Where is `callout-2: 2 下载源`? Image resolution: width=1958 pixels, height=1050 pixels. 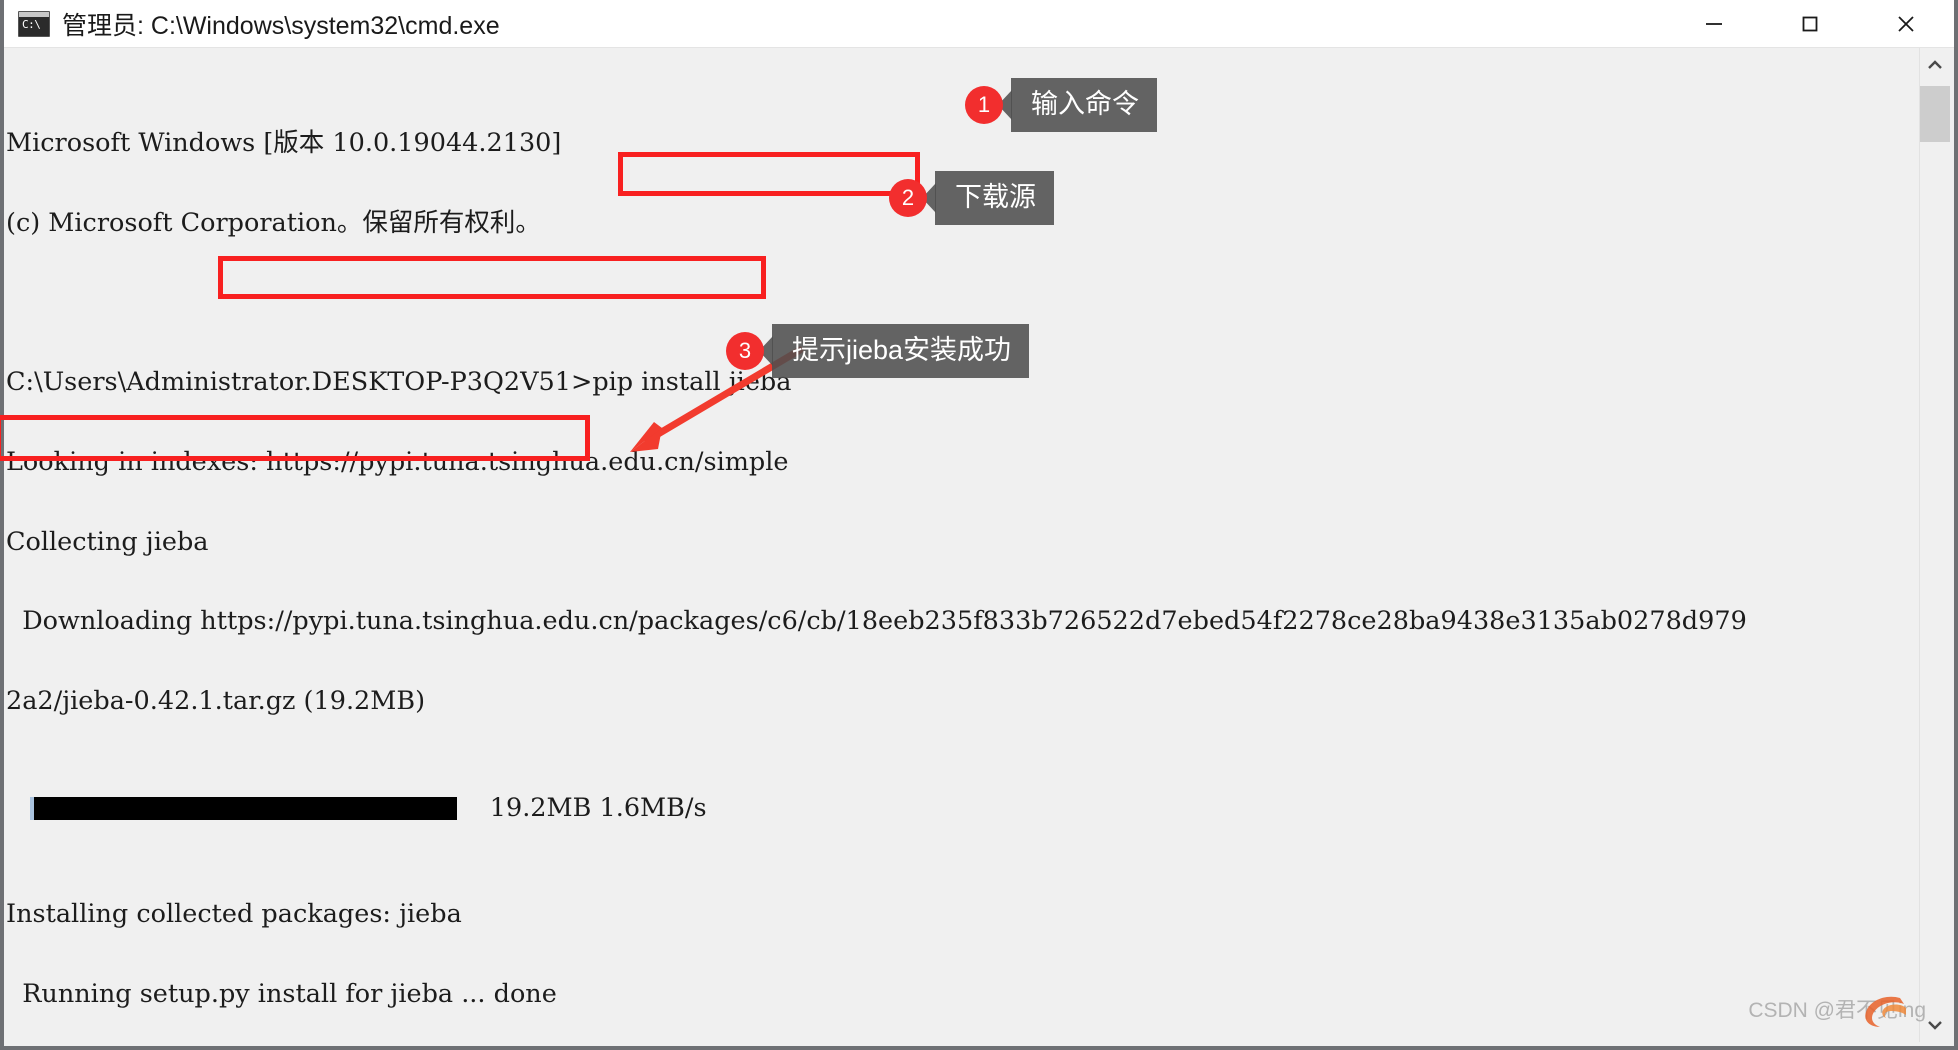 callout-2: 2 下载源 is located at coordinates (971, 198).